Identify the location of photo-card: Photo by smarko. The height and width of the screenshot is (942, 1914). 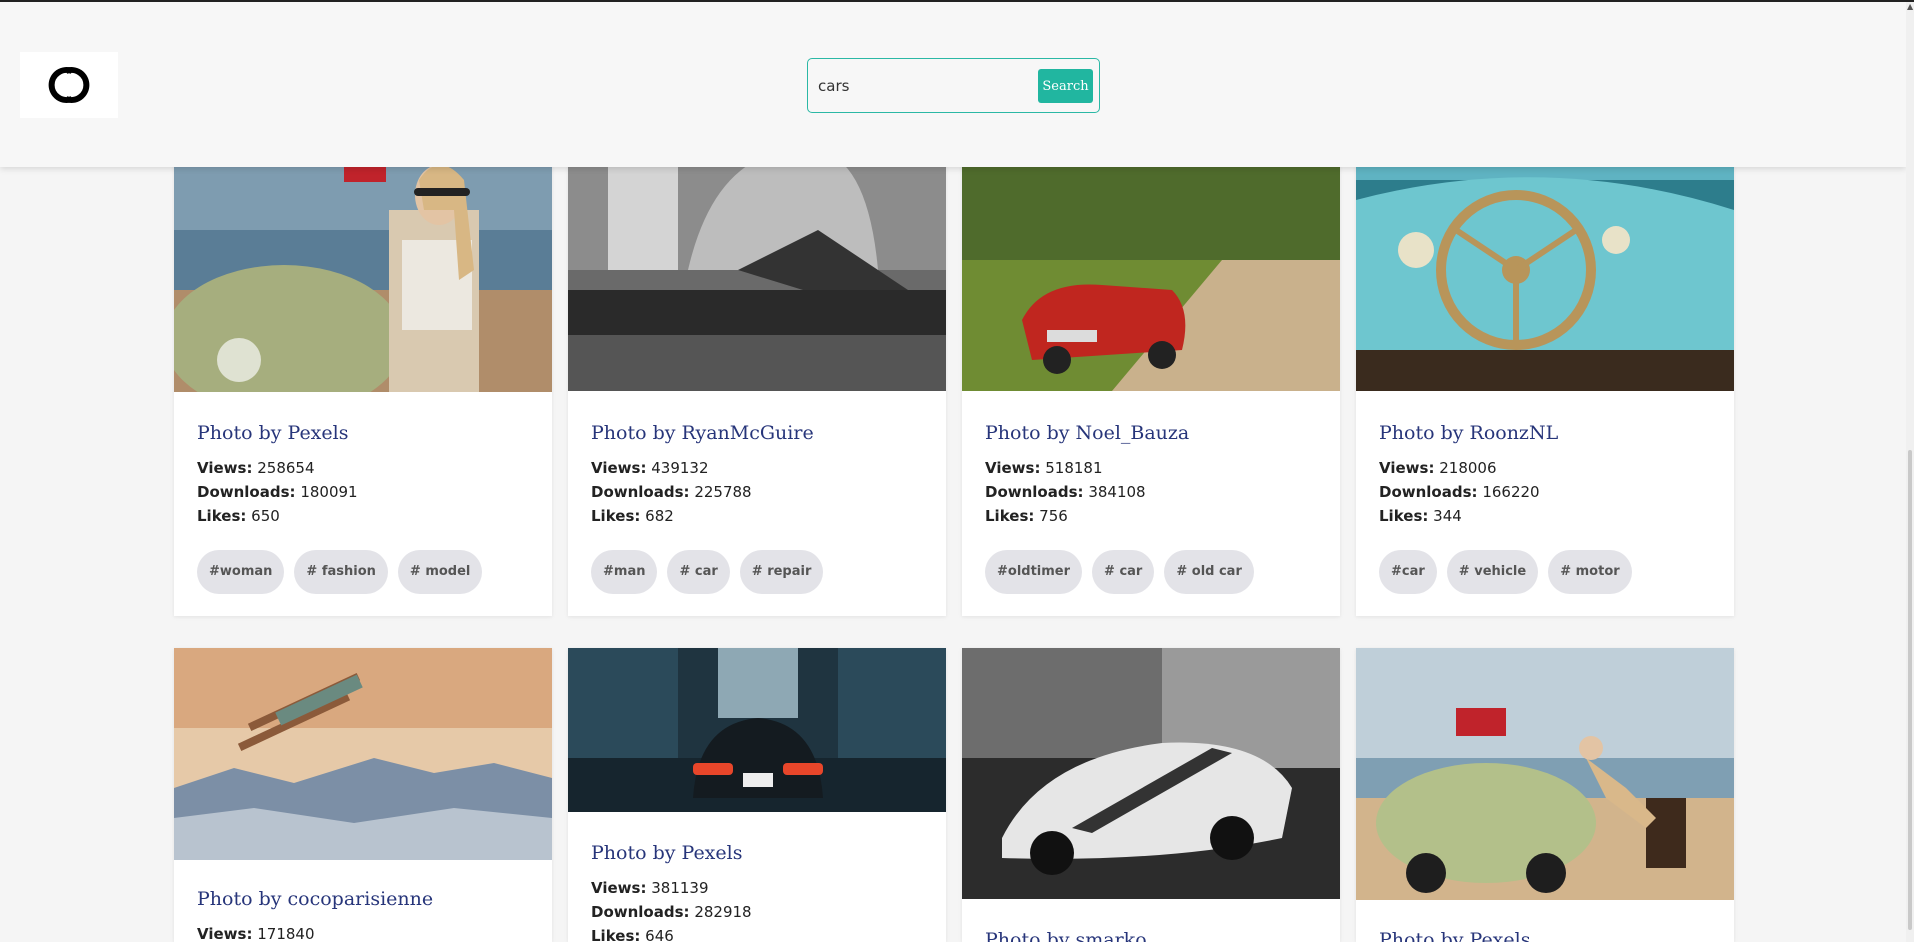
(1151, 795).